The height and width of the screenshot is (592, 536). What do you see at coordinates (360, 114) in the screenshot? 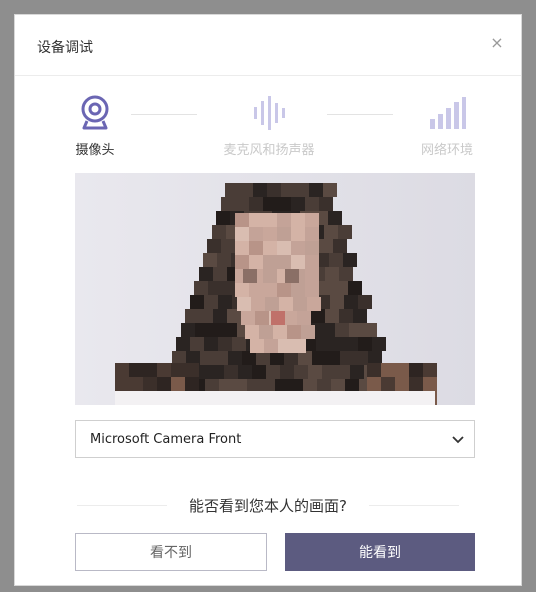
I see `step-connector` at bounding box center [360, 114].